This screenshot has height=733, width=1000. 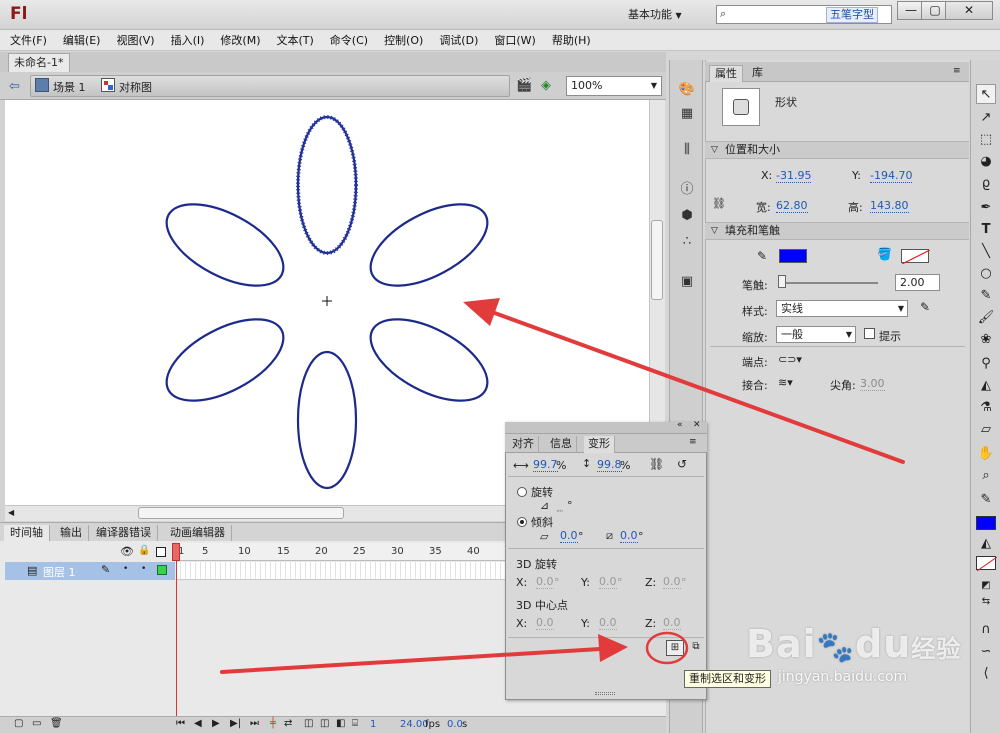 I want to click on oval-tool-icon: ○, so click(x=986, y=274).